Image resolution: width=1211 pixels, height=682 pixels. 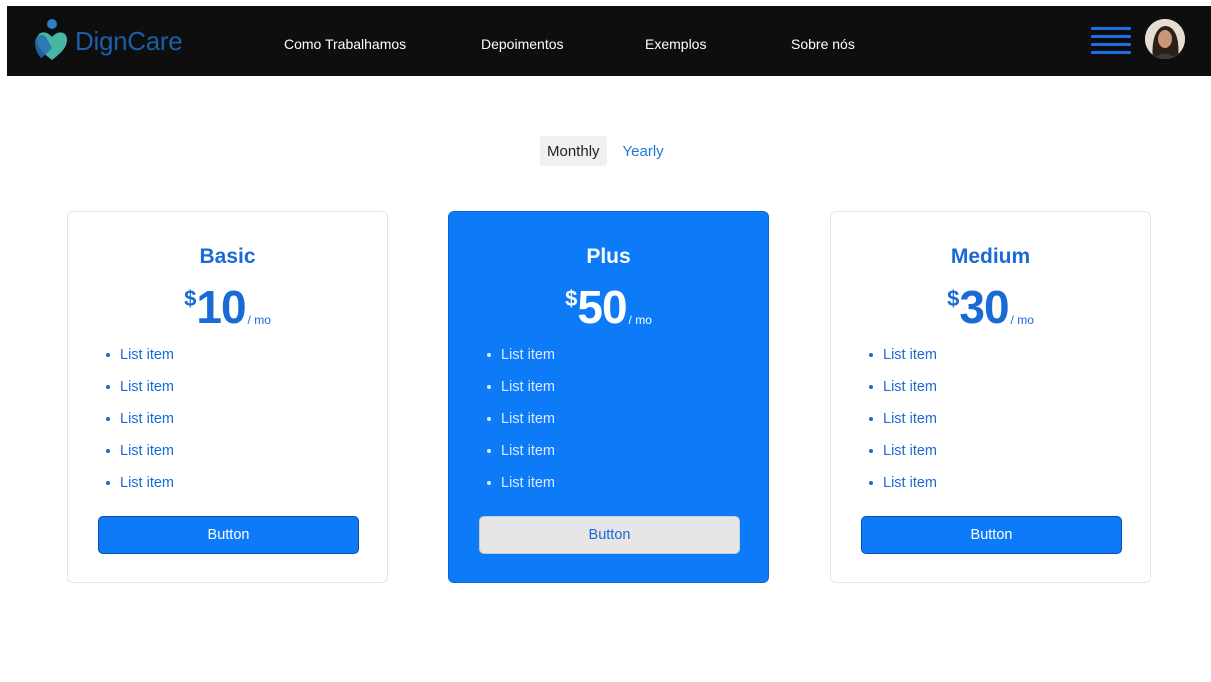 I want to click on toggle-monthly: Monthly, so click(x=573, y=151).